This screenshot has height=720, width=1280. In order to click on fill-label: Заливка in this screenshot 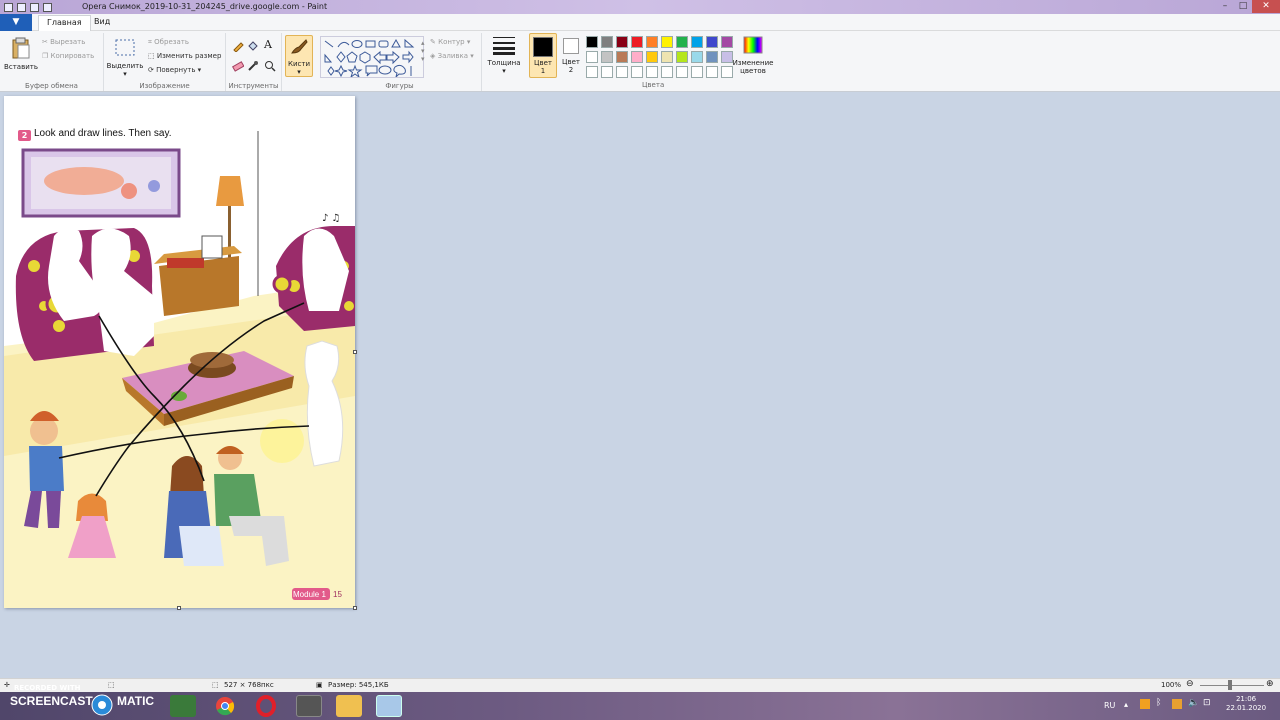, I will do `click(453, 56)`.